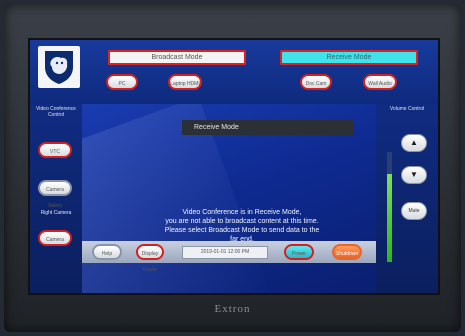 Image resolution: width=465 pixels, height=336 pixels. What do you see at coordinates (349, 57) in the screenshot?
I see `tab-receive-mode: Receive Mode` at bounding box center [349, 57].